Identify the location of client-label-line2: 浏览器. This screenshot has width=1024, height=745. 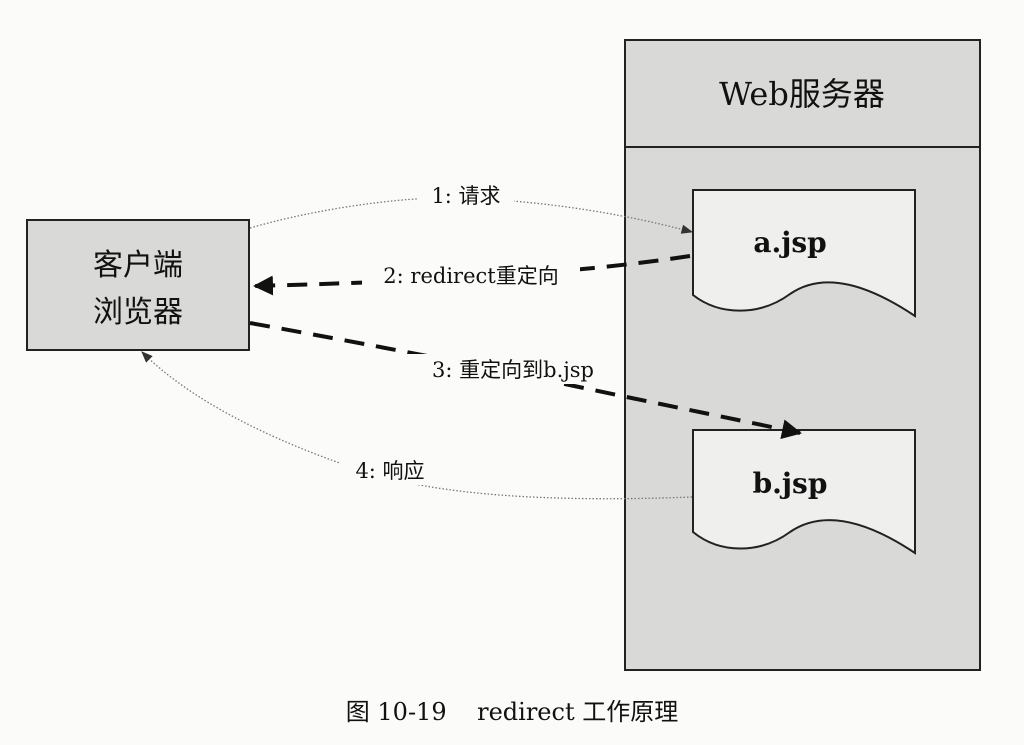
(138, 312).